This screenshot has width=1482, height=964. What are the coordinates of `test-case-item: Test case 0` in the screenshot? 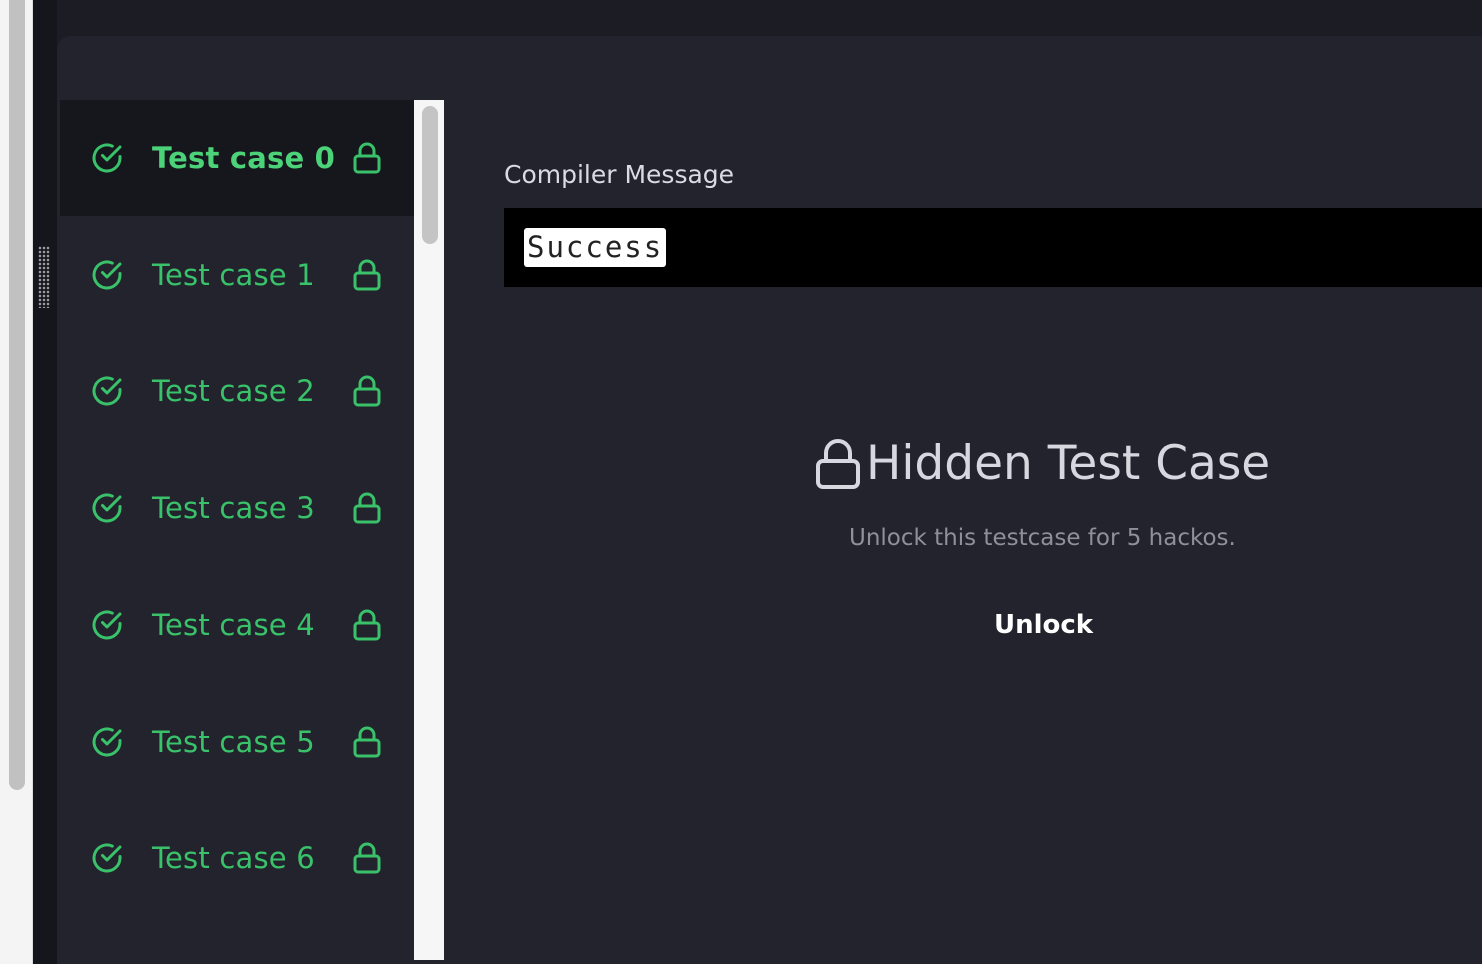 It's located at (237, 158).